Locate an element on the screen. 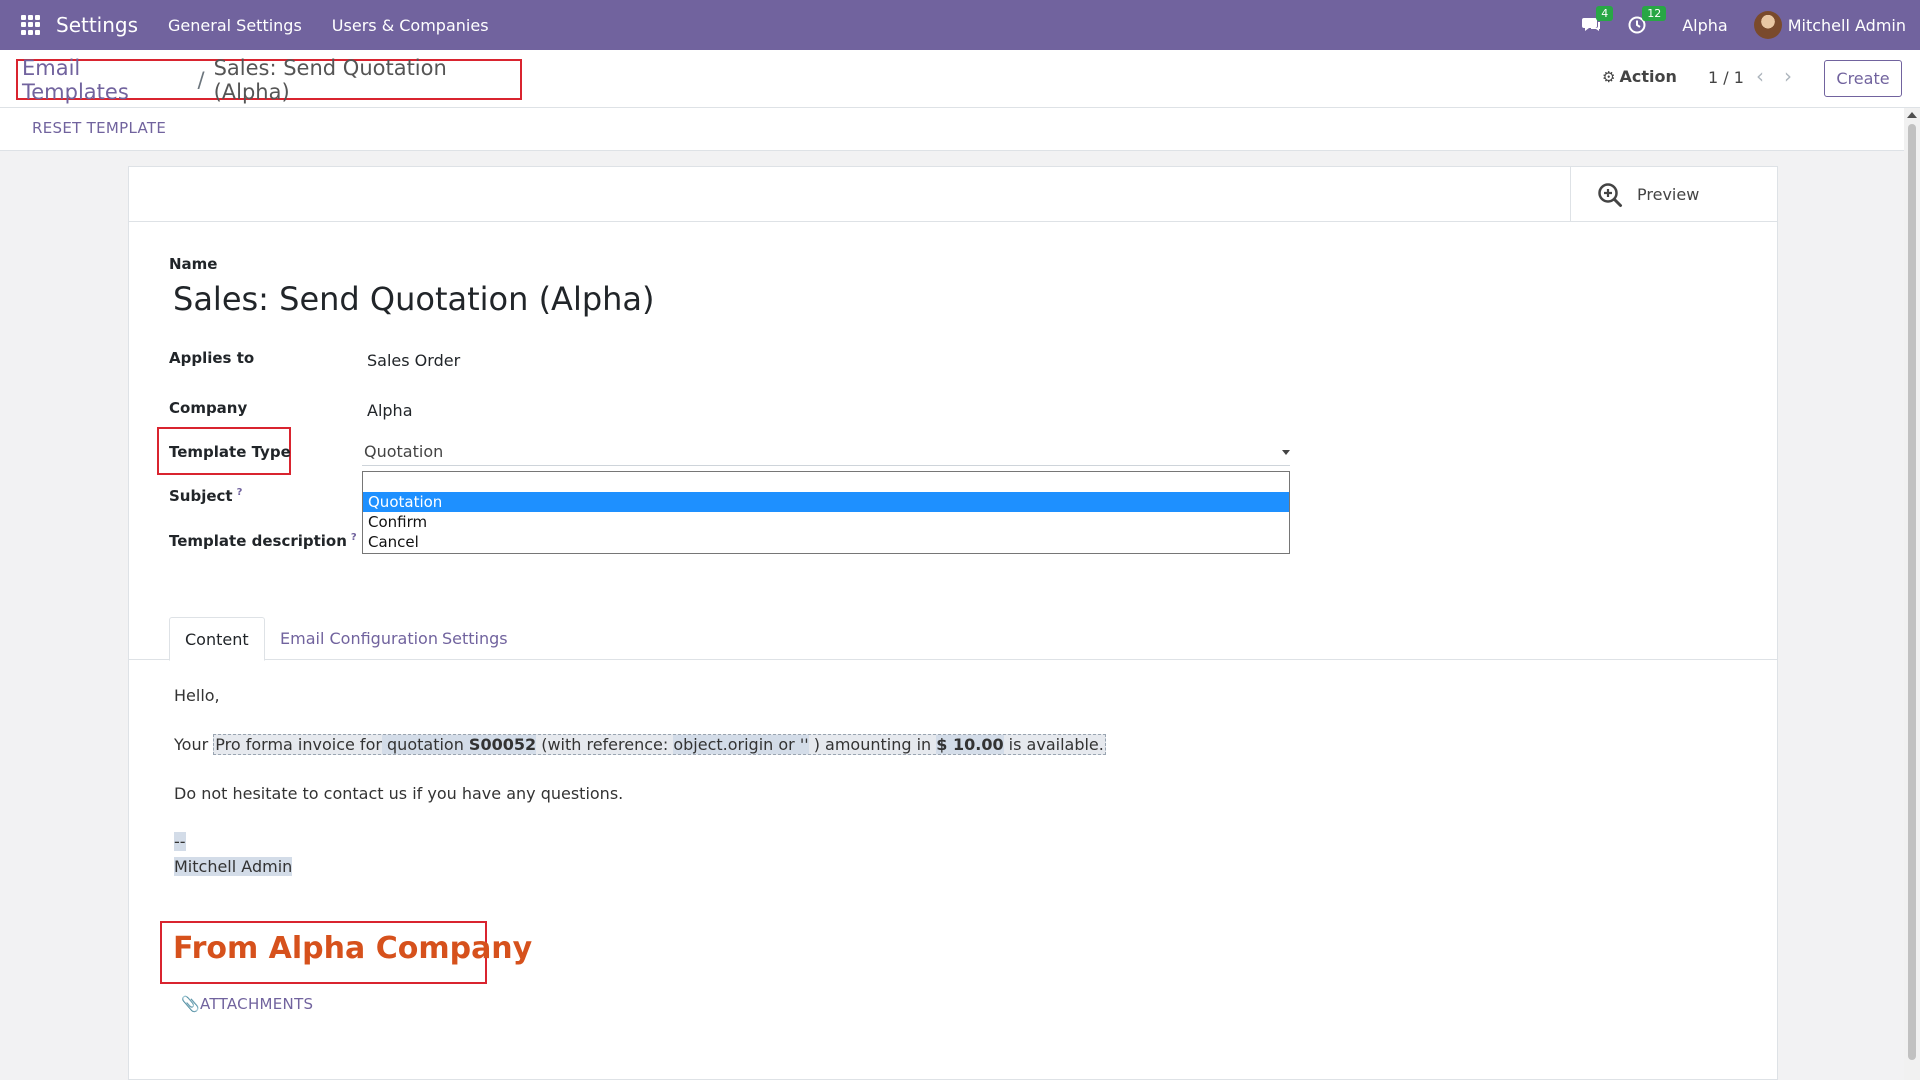  company-value: Alpha is located at coordinates (390, 410).